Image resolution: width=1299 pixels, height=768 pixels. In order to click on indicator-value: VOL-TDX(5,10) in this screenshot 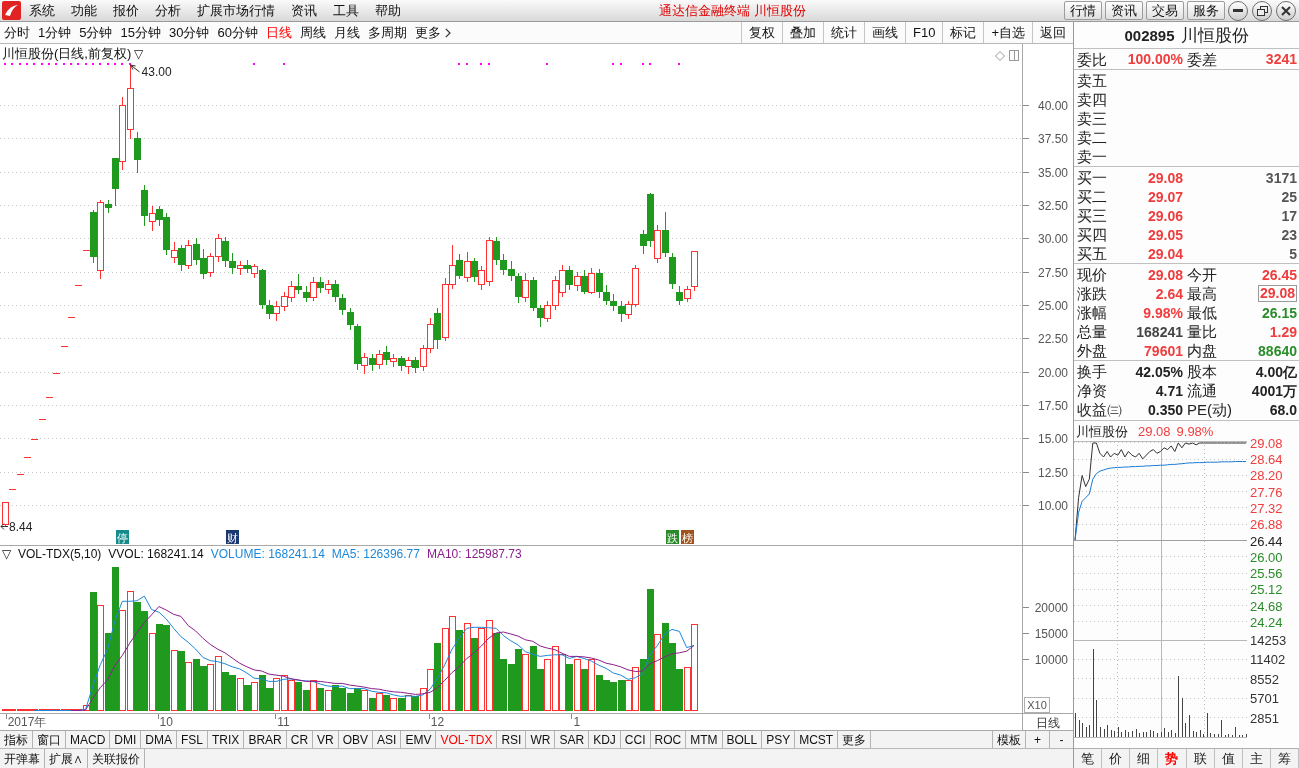, I will do `click(60, 553)`.